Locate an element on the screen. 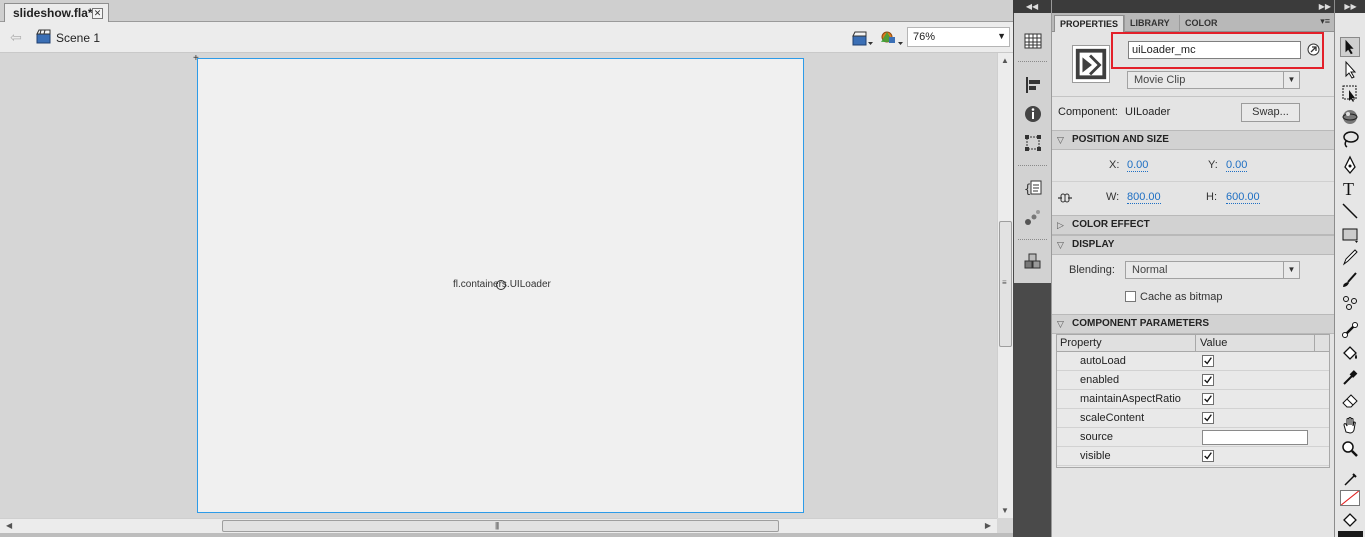 The image size is (1365, 537). column-header-property: Property is located at coordinates (1081, 343).